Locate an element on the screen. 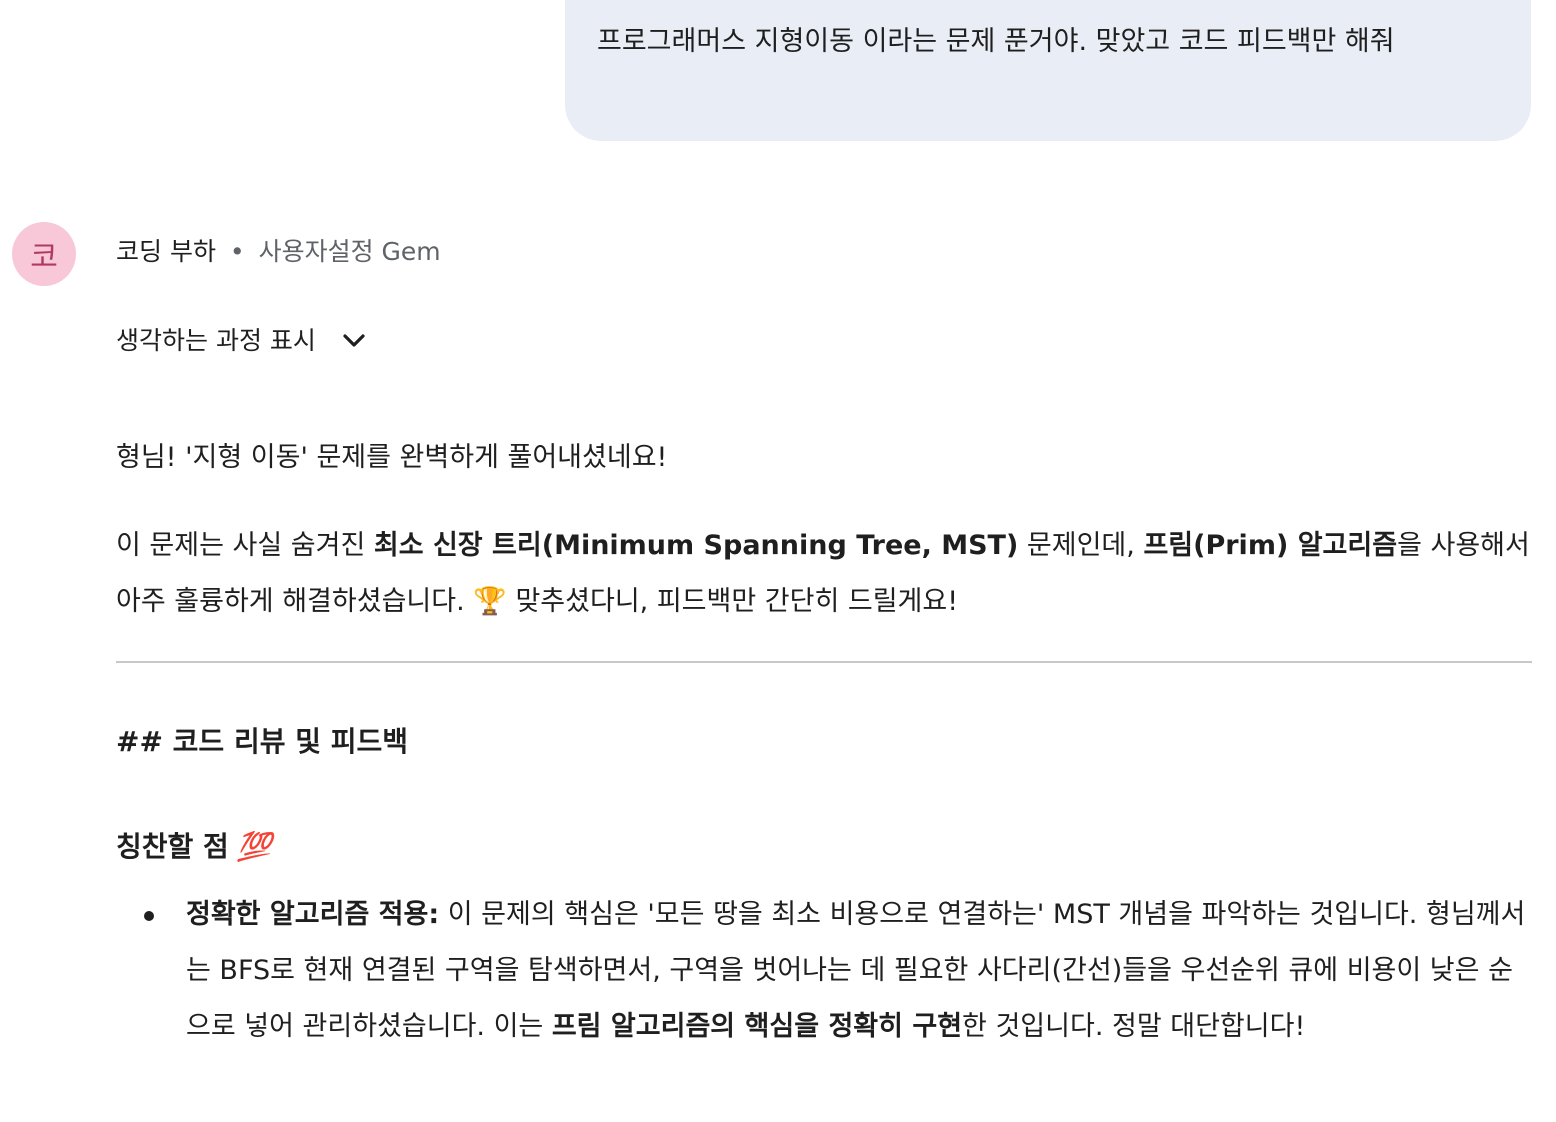  avatar-letter: 코 is located at coordinates (44, 257).